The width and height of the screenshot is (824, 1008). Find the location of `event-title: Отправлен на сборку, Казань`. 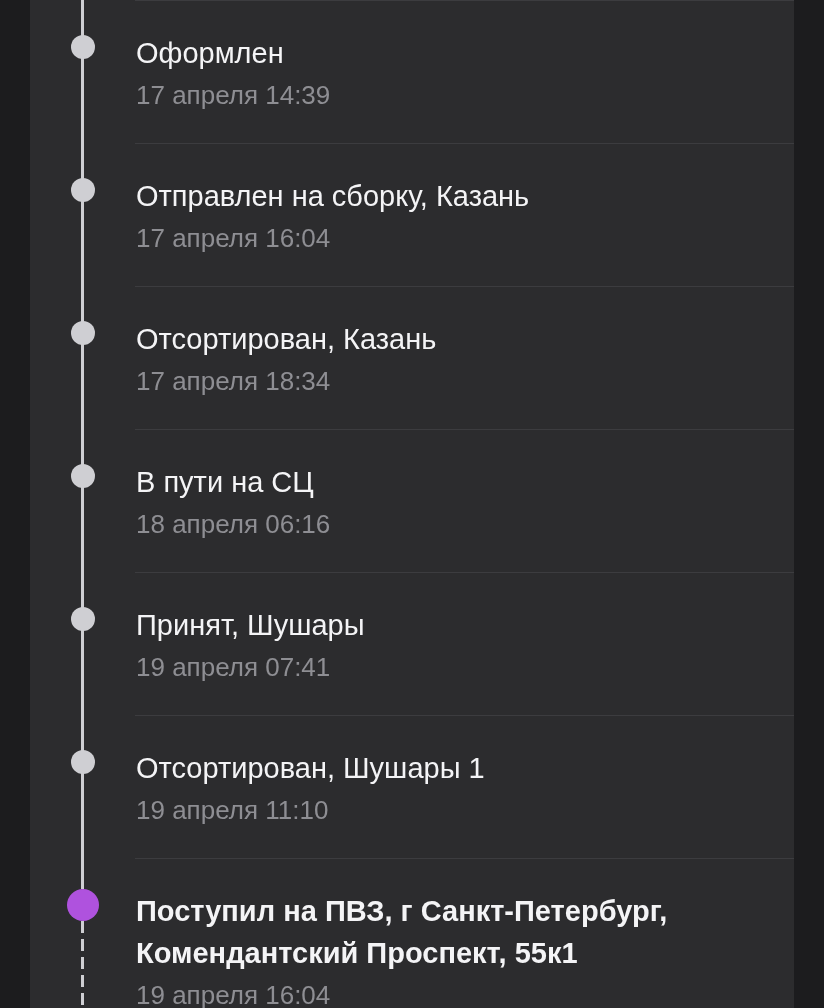

event-title: Отправлен на сборку, Казань is located at coordinates (333, 196).